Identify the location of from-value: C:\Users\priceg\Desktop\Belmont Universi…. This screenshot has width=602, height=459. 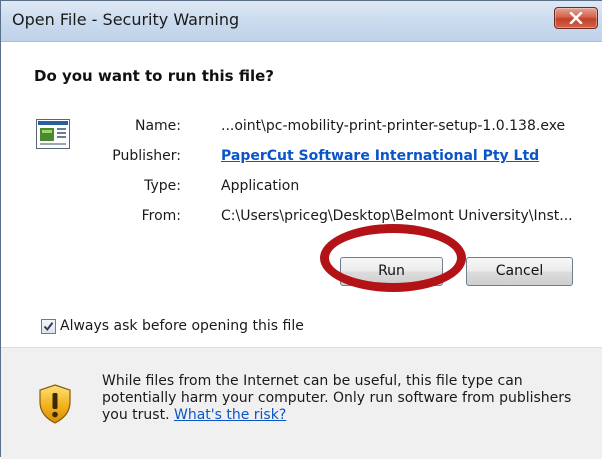
(397, 216).